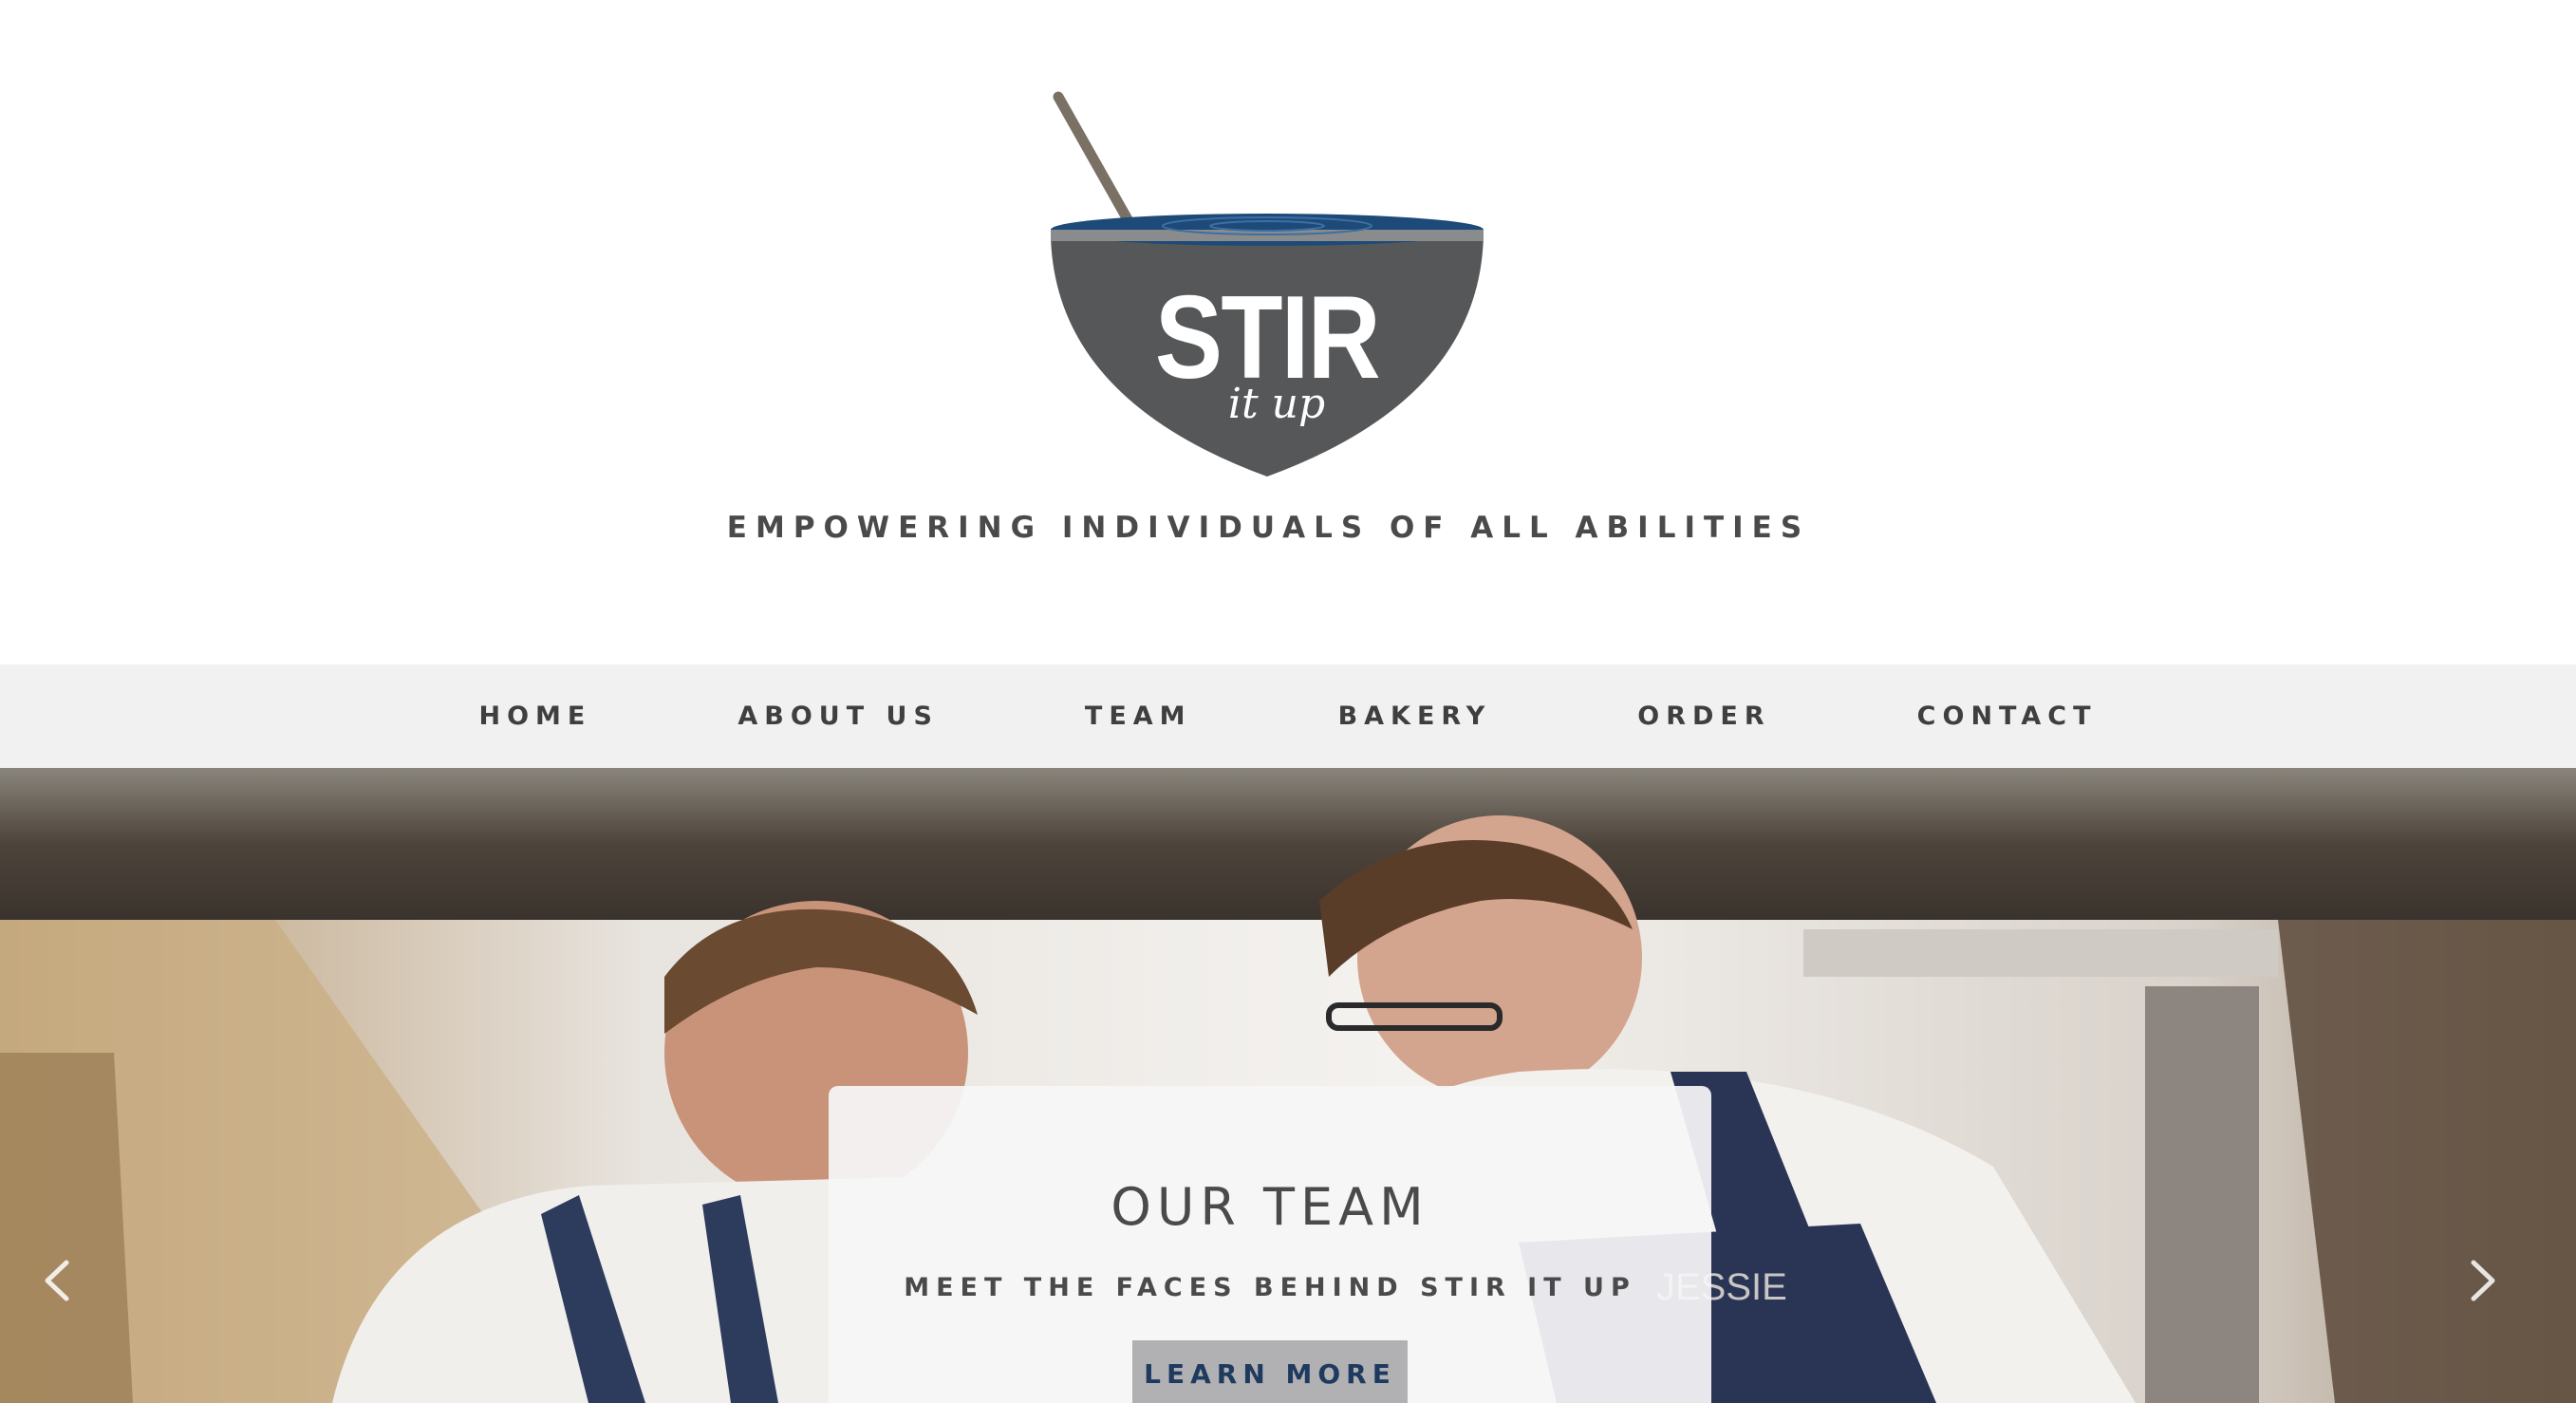 This screenshot has width=2576, height=1403. What do you see at coordinates (1288, 716) in the screenshot?
I see `main-nav: HOME ABOUT US TEAM BAKERY ORDER CONTACT` at bounding box center [1288, 716].